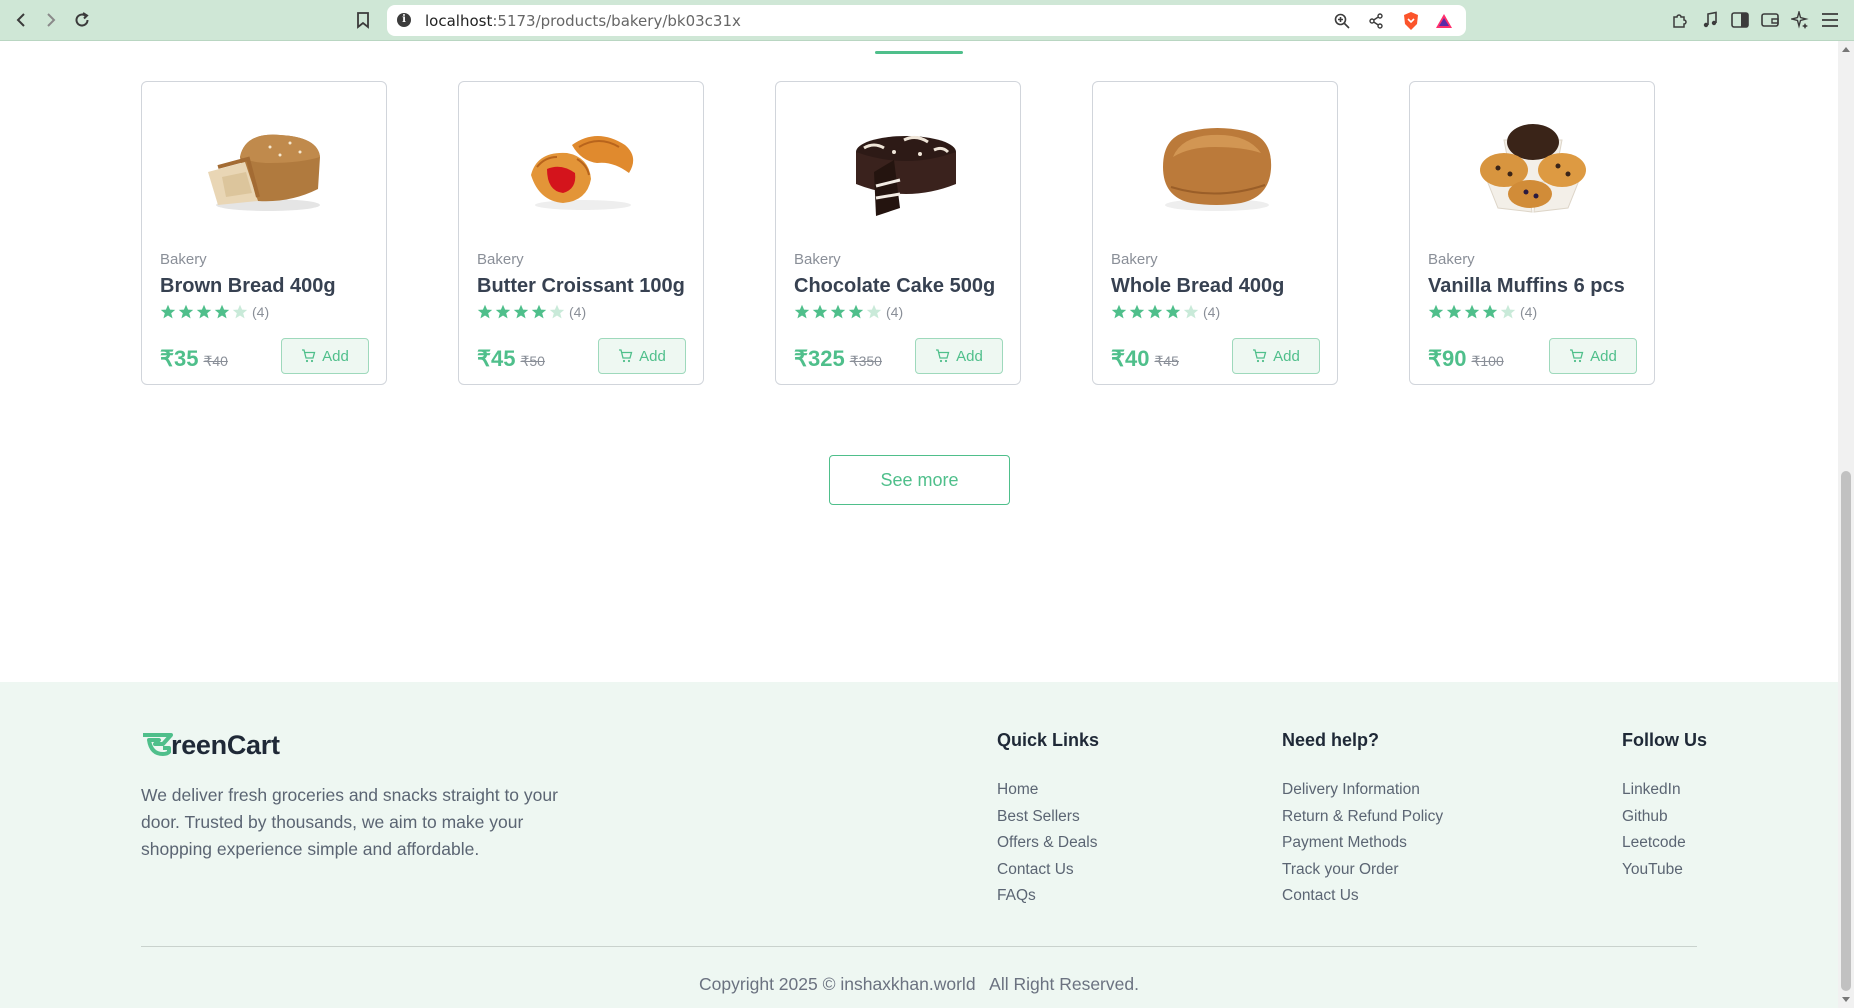  What do you see at coordinates (1197, 286) in the screenshot?
I see `product-name: Whole Bread 400g` at bounding box center [1197, 286].